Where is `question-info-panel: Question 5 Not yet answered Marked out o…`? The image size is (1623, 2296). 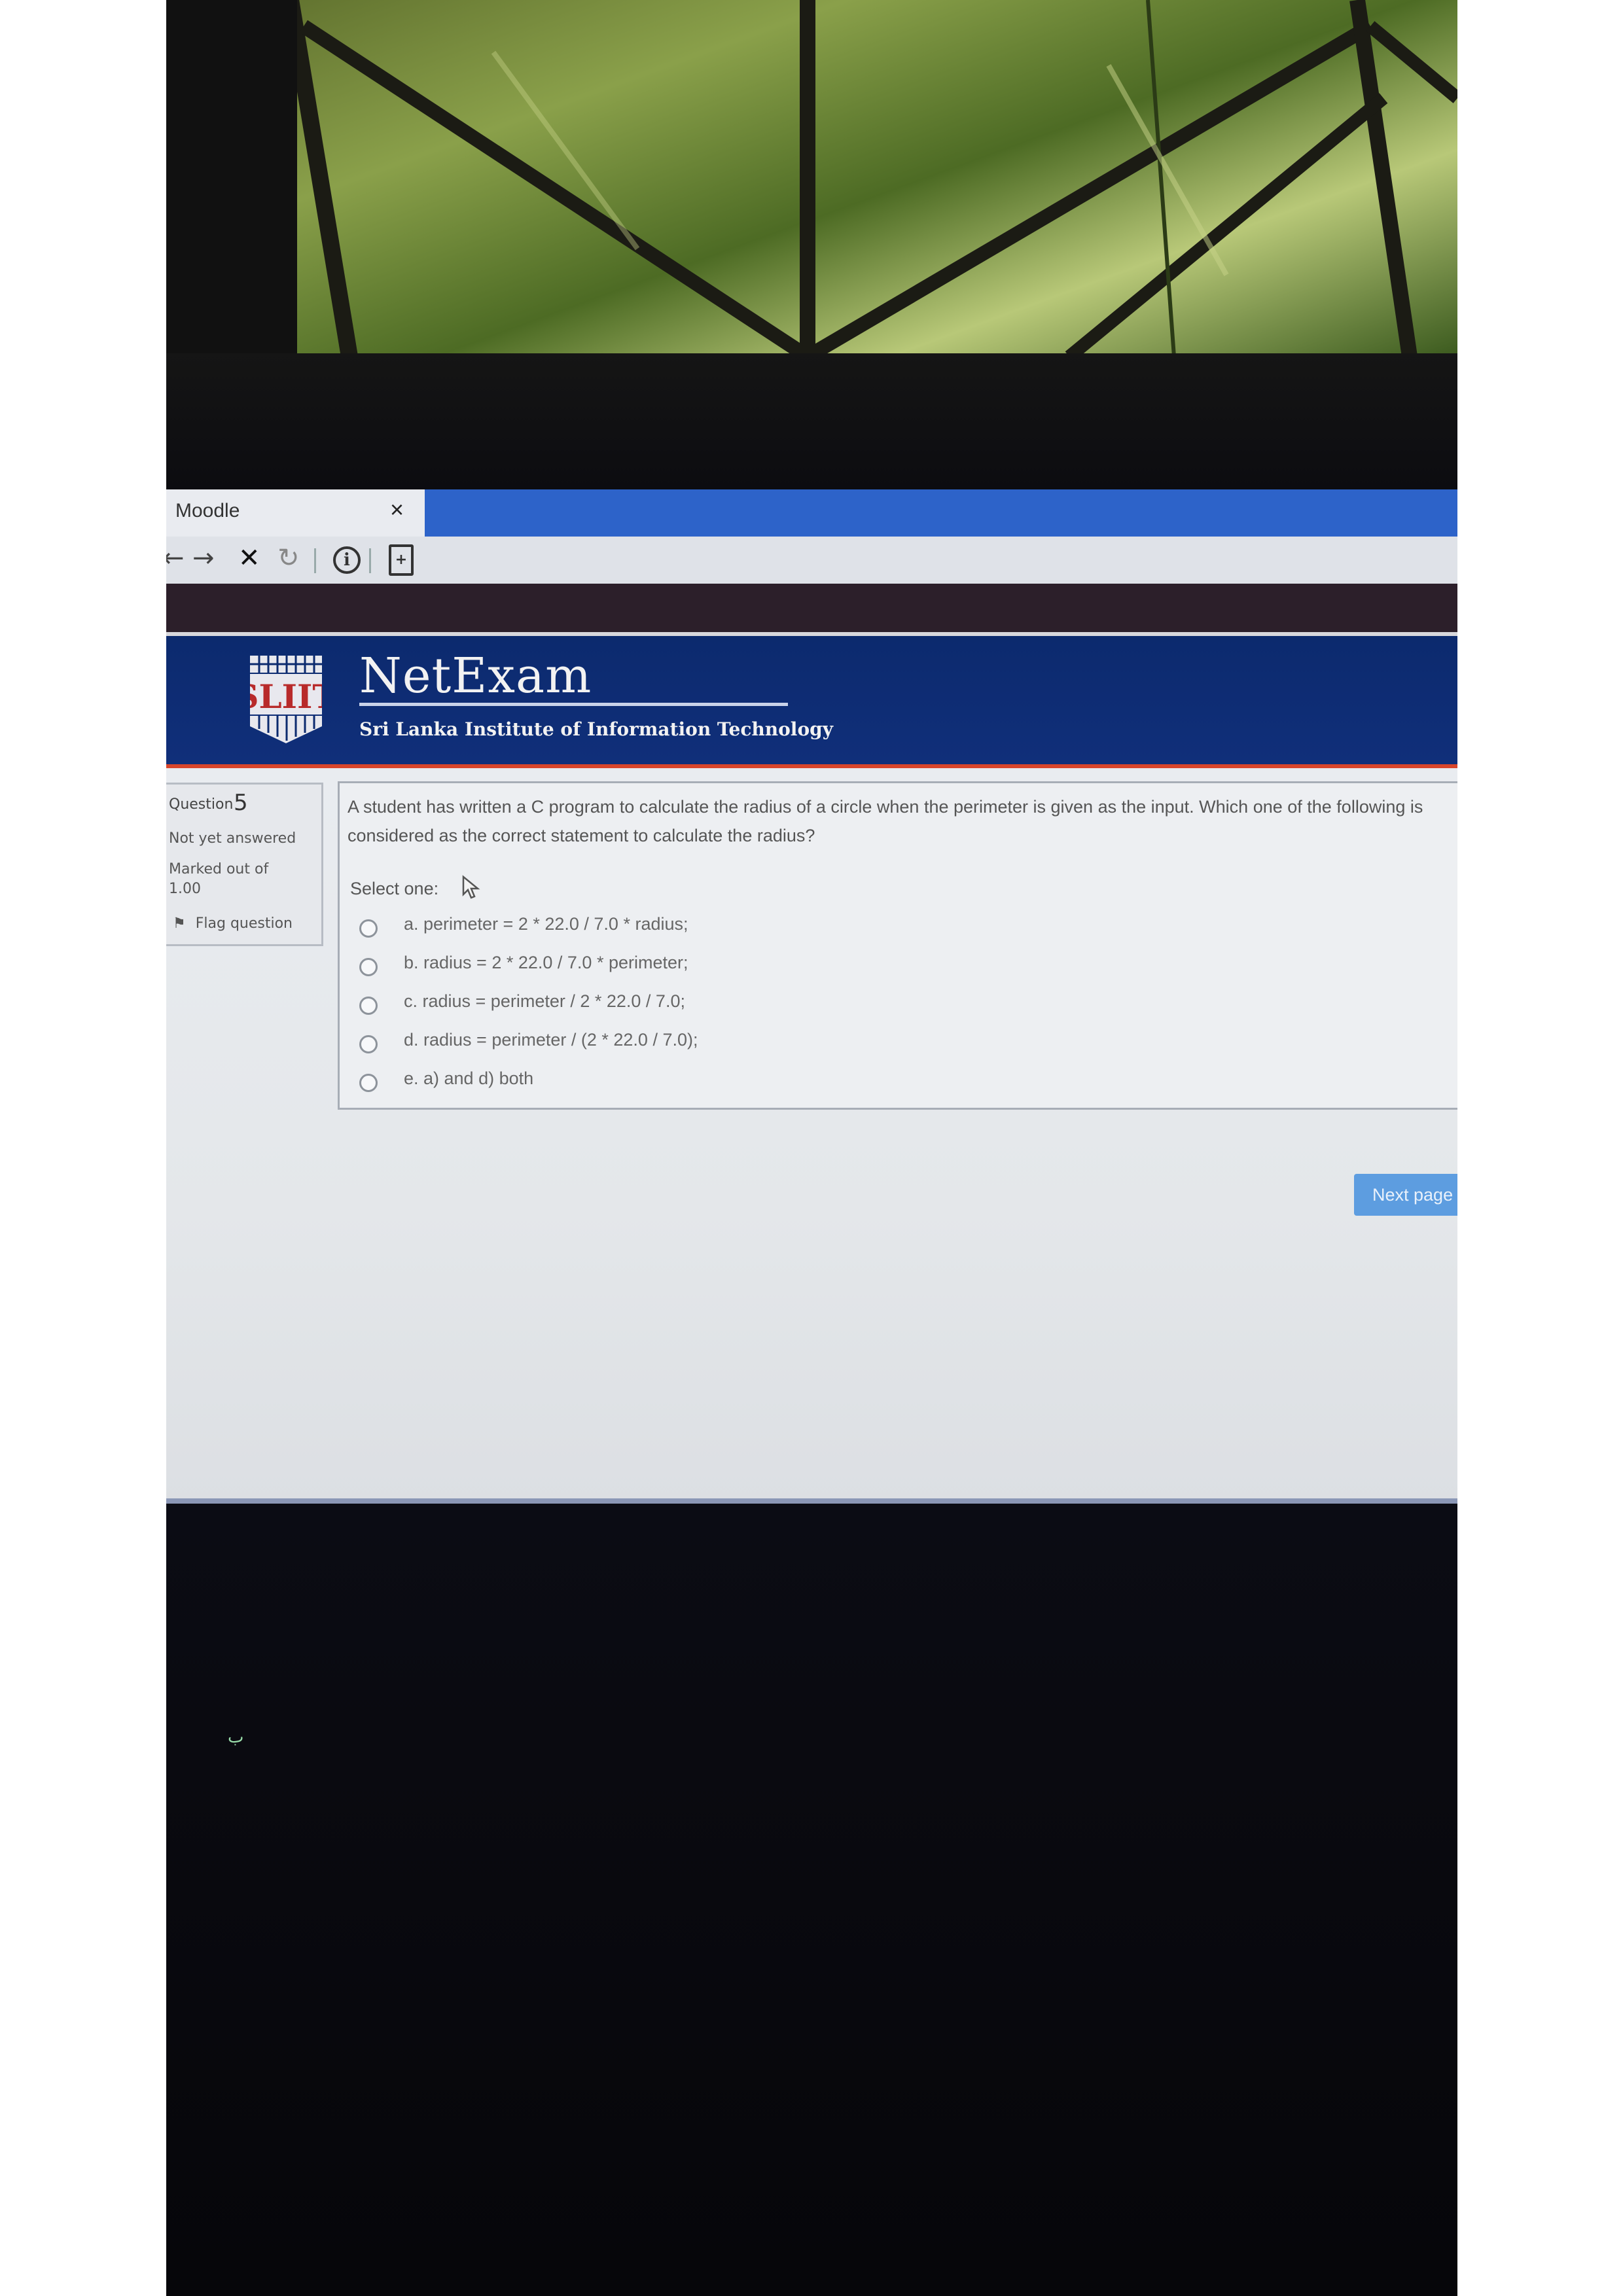
question-info-panel: Question 5 Not yet answered Marked out o… is located at coordinates (244, 864).